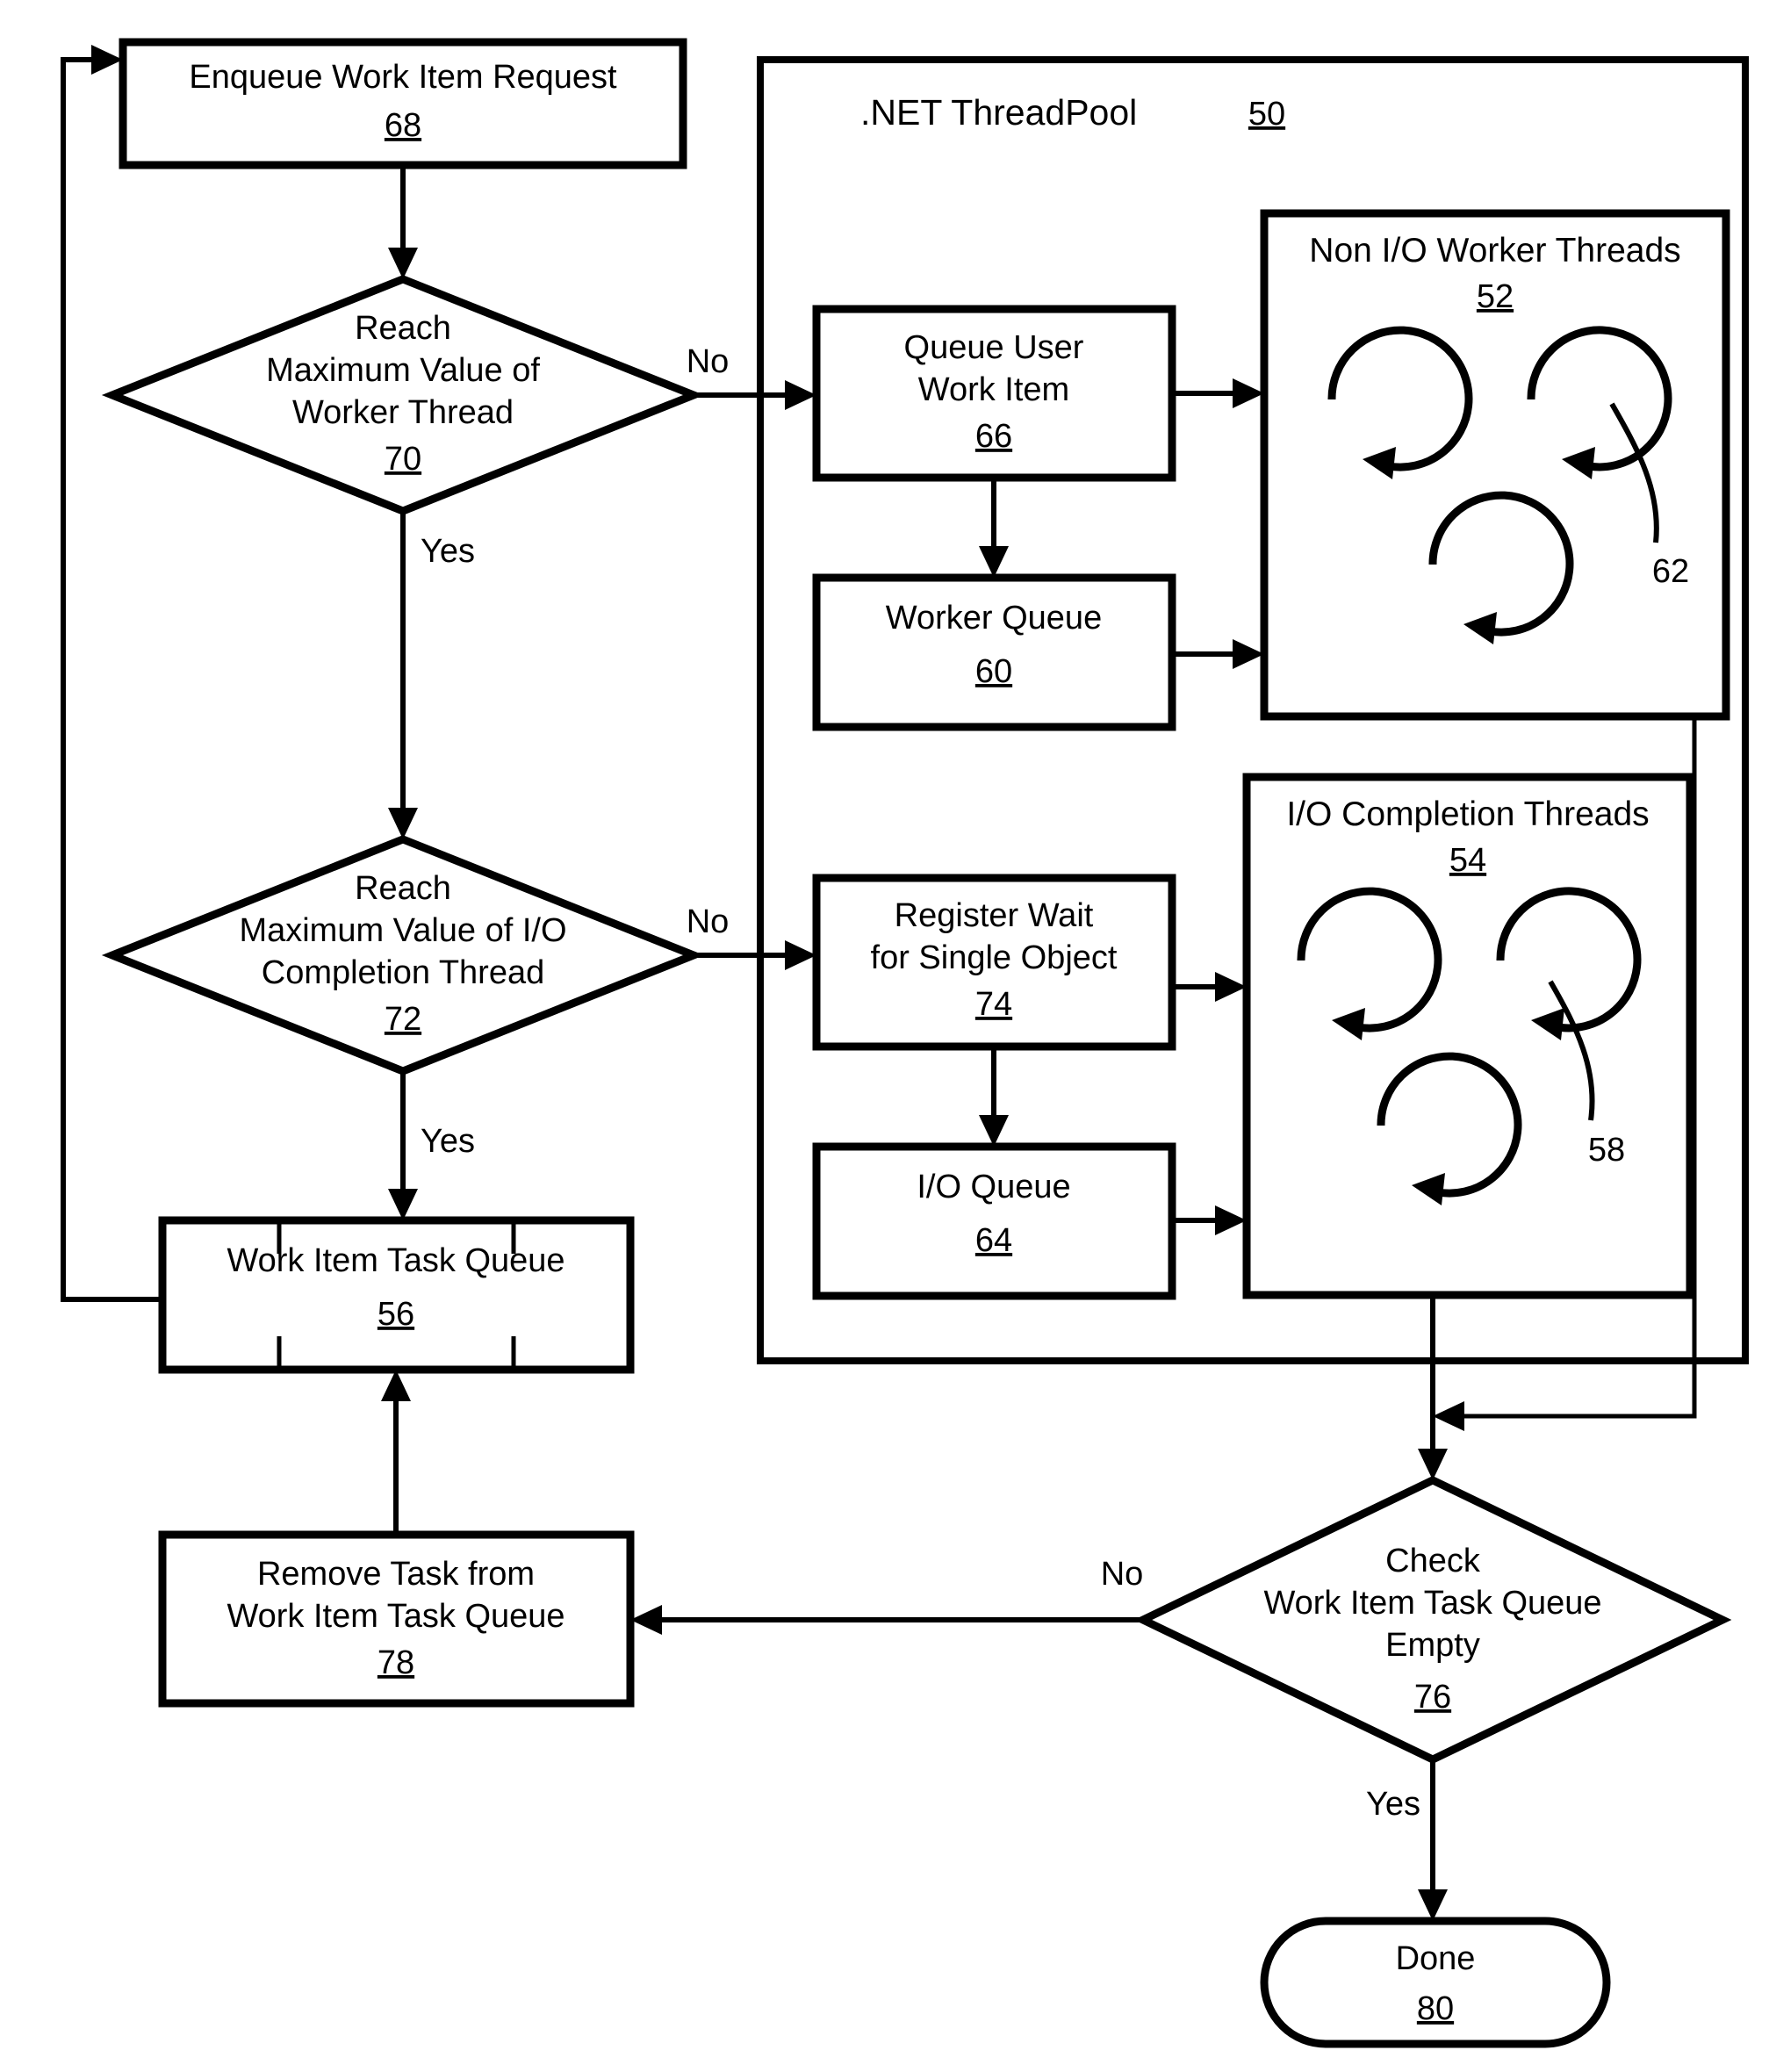 This screenshot has width=1769, height=2072. I want to click on remove-task-line2: Work Item Task Queue, so click(395, 1616).